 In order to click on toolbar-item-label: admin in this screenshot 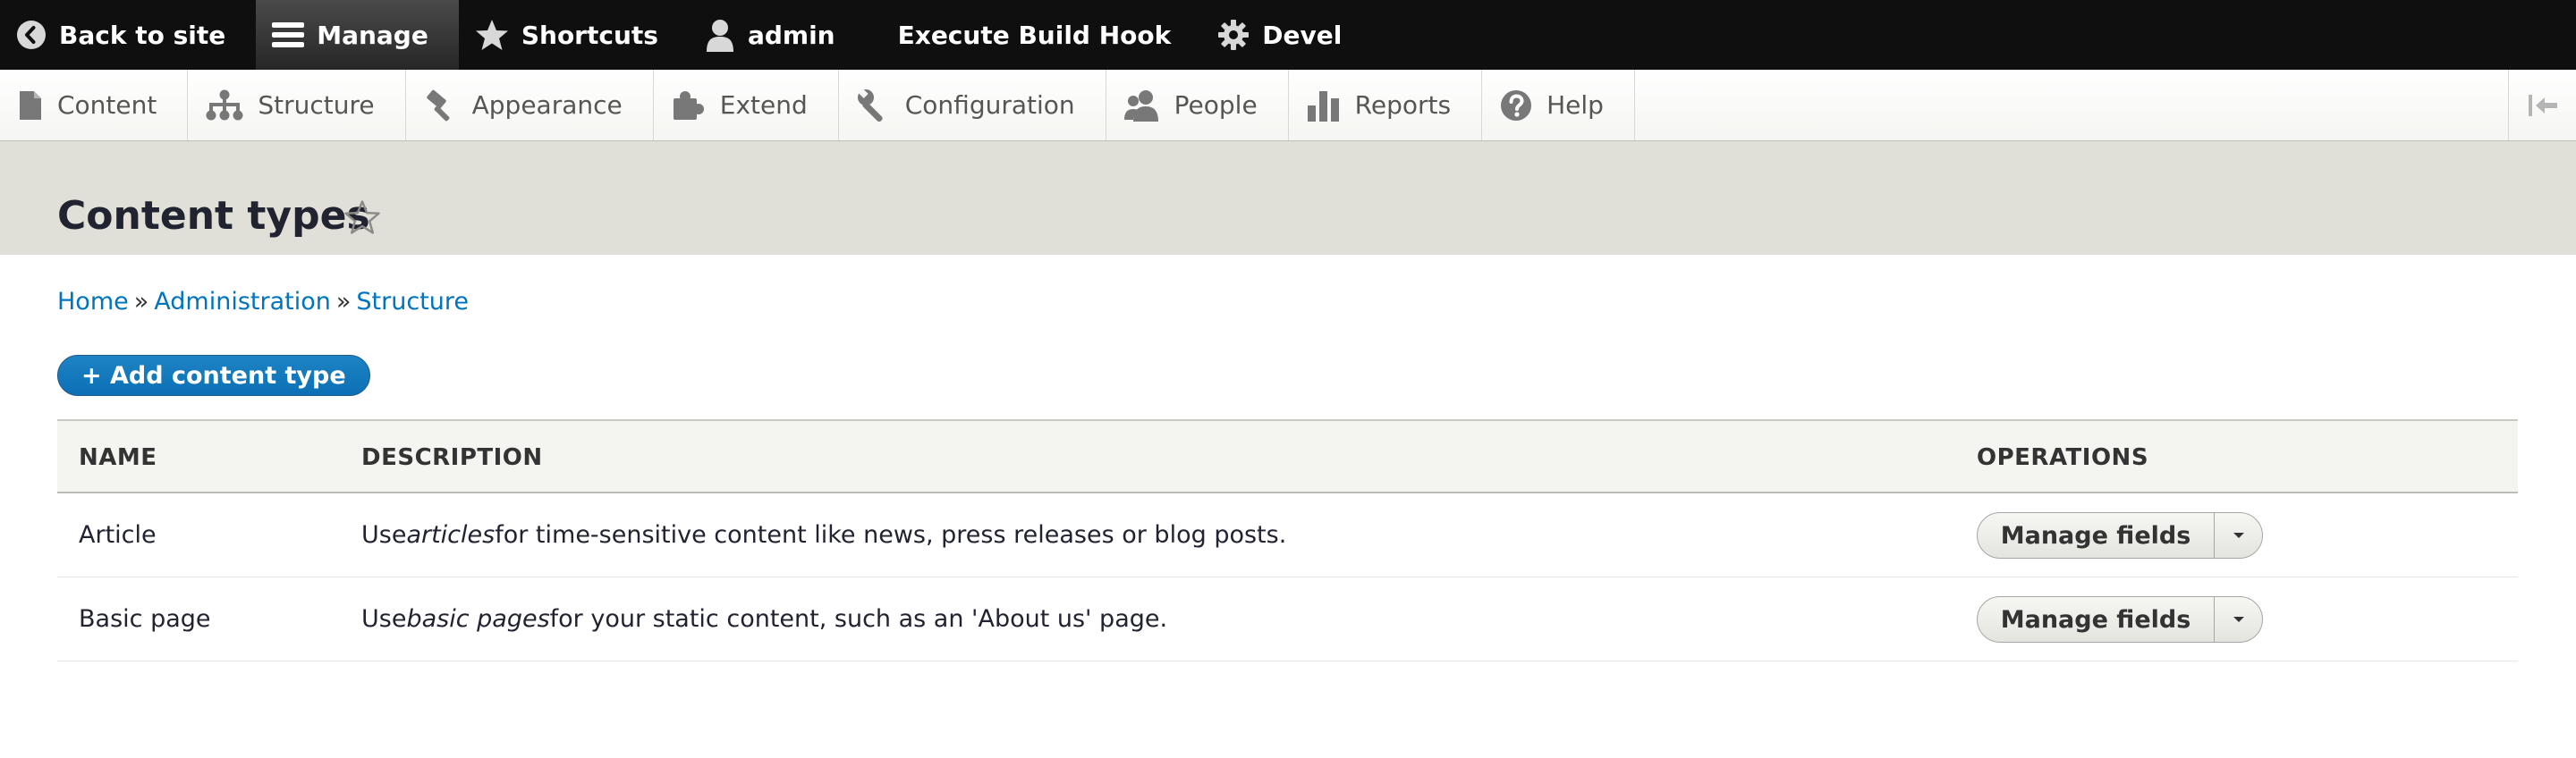, I will do `click(791, 35)`.